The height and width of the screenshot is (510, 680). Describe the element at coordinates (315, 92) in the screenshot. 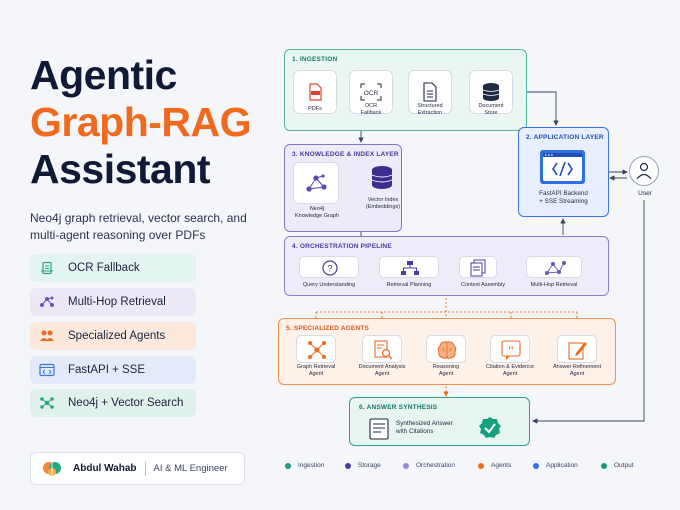

I see `pdf-file-icon` at that location.